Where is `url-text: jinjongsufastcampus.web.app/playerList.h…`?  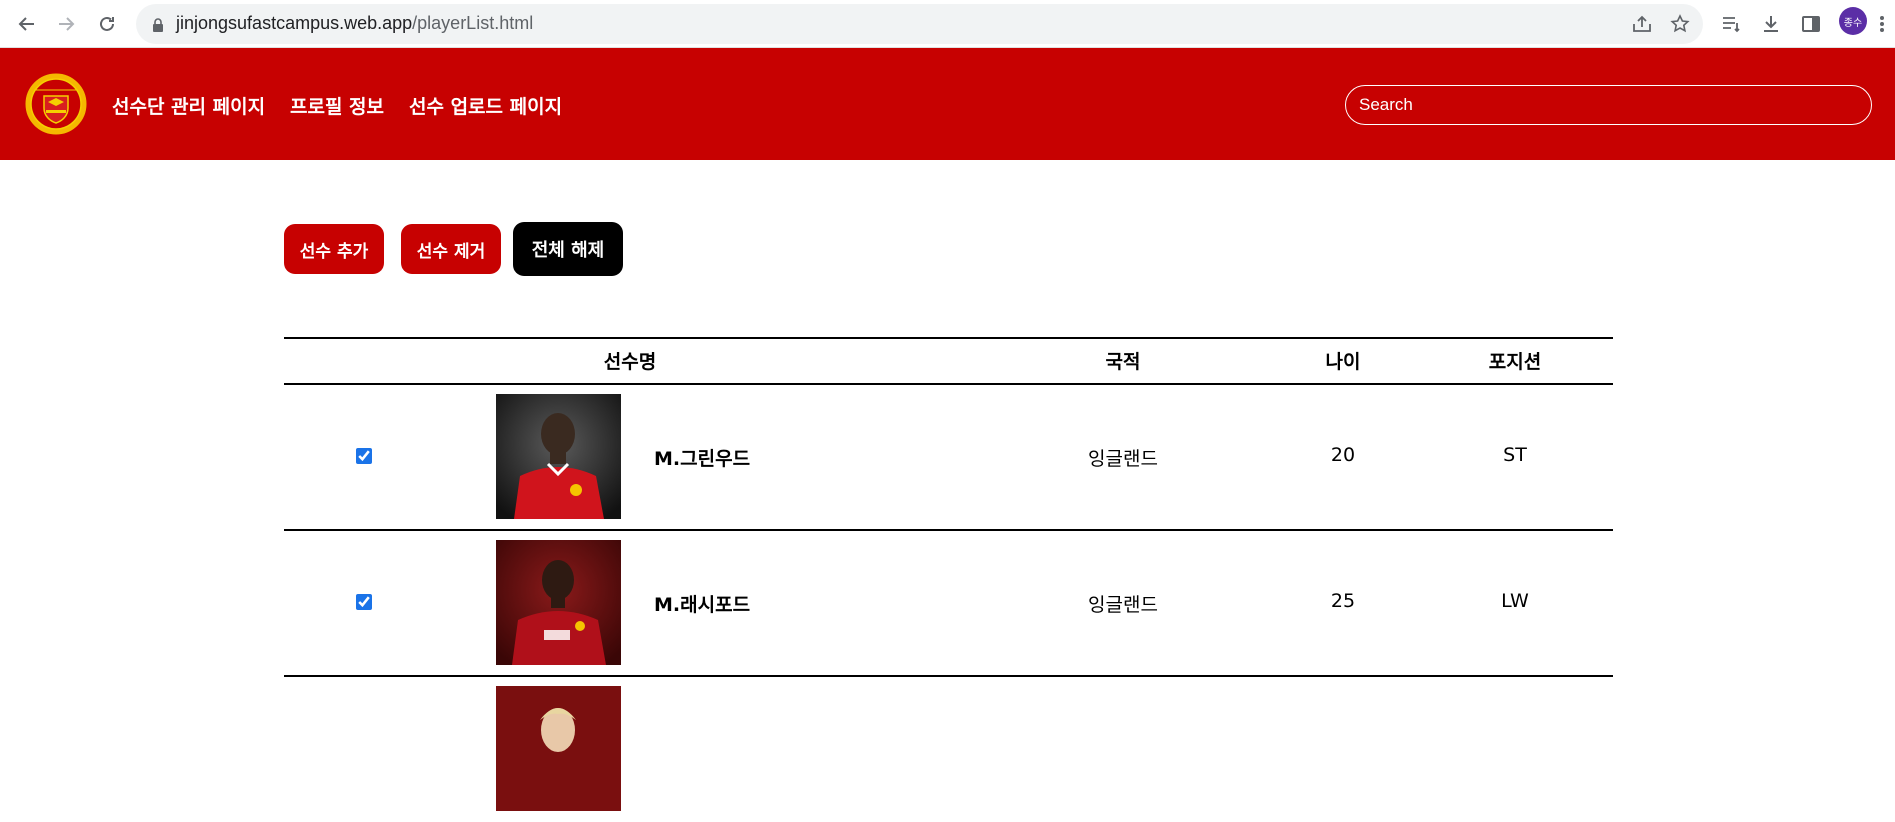
url-text: jinjongsufastcampus.web.app/playerList.h… is located at coordinates (355, 23).